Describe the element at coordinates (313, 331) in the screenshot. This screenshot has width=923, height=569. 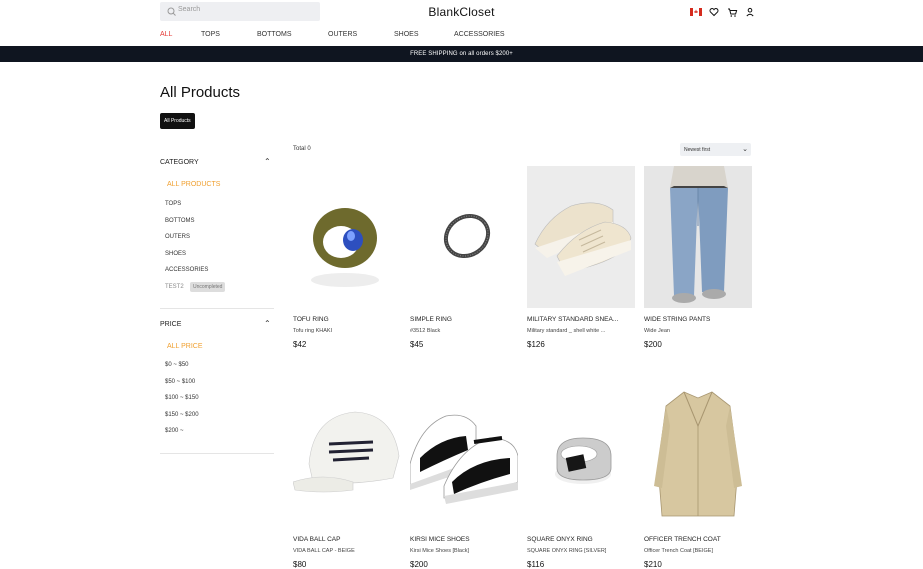
I see `product-subtitle: Tofu ring KHAKI` at that location.